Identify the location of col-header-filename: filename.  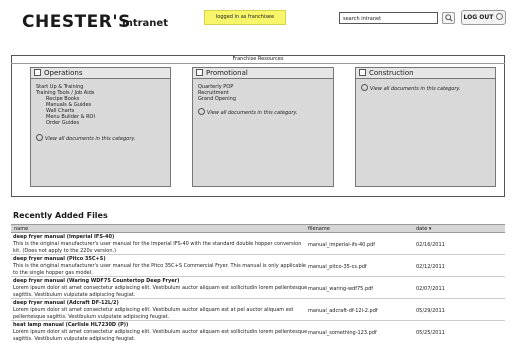
(319, 229).